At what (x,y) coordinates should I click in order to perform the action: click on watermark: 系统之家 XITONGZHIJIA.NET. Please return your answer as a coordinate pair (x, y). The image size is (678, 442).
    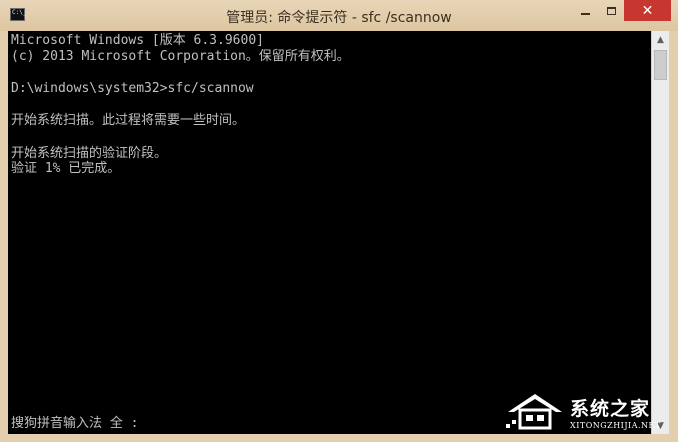
    Looking at the image, I should click on (587, 412).